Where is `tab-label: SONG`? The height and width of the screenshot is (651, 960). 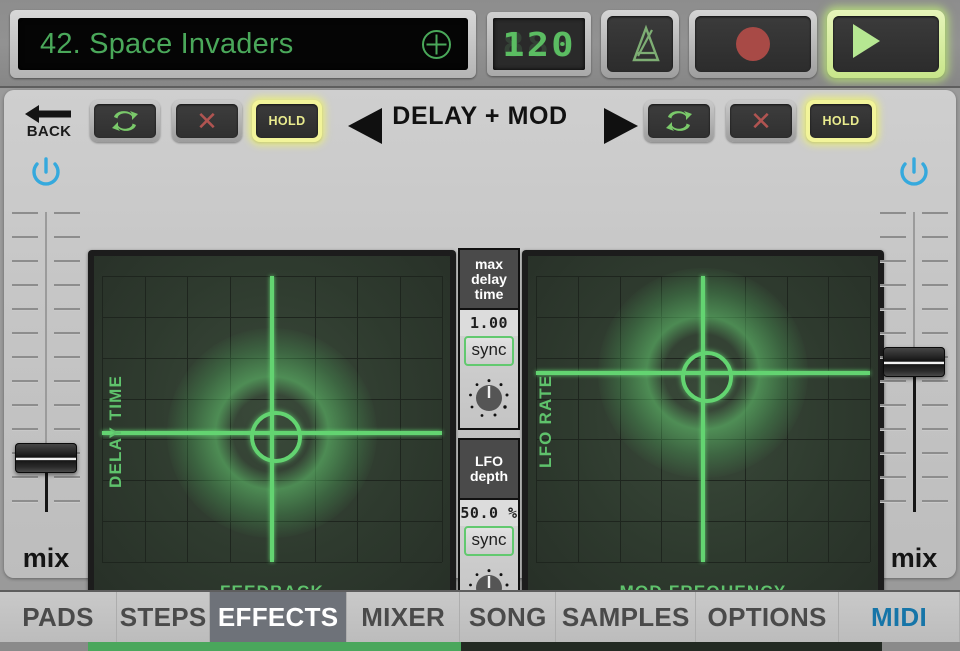
tab-label: SONG is located at coordinates (507, 616).